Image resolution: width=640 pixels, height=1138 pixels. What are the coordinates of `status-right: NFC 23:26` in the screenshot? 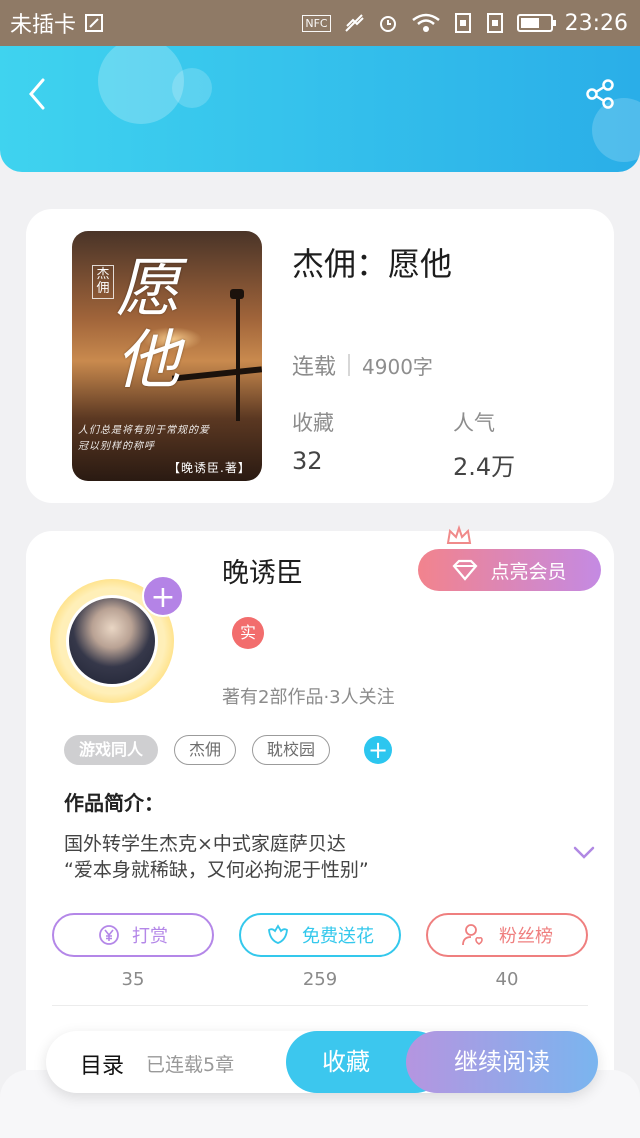 It's located at (465, 23).